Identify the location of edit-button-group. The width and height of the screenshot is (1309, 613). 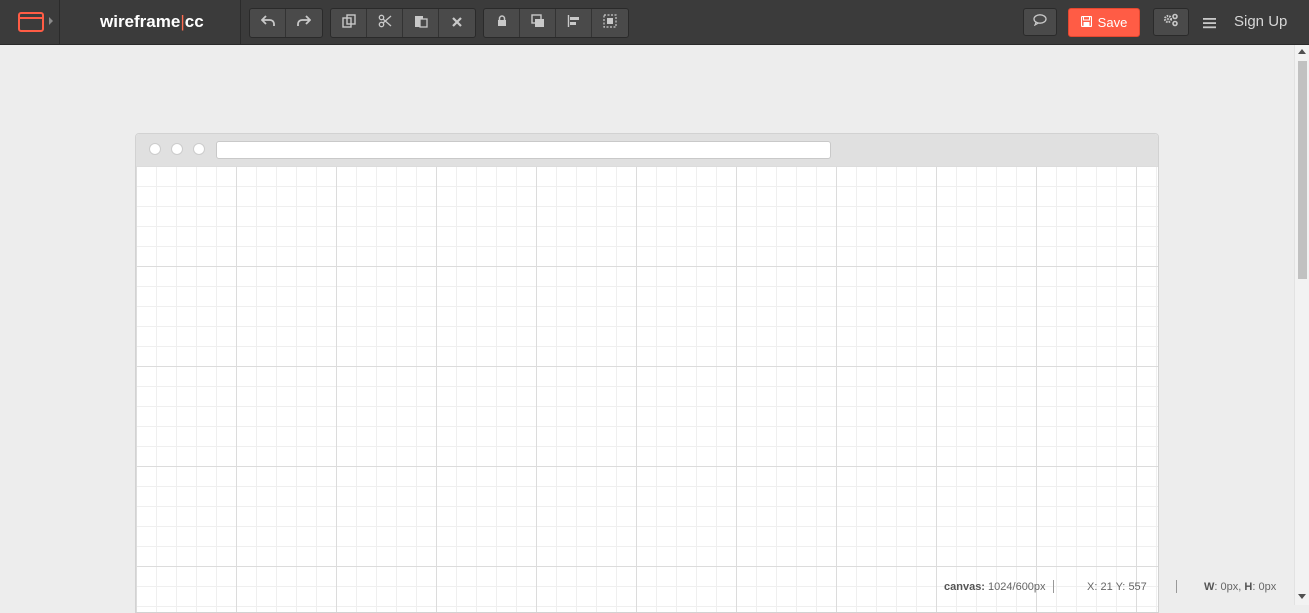
(403, 23).